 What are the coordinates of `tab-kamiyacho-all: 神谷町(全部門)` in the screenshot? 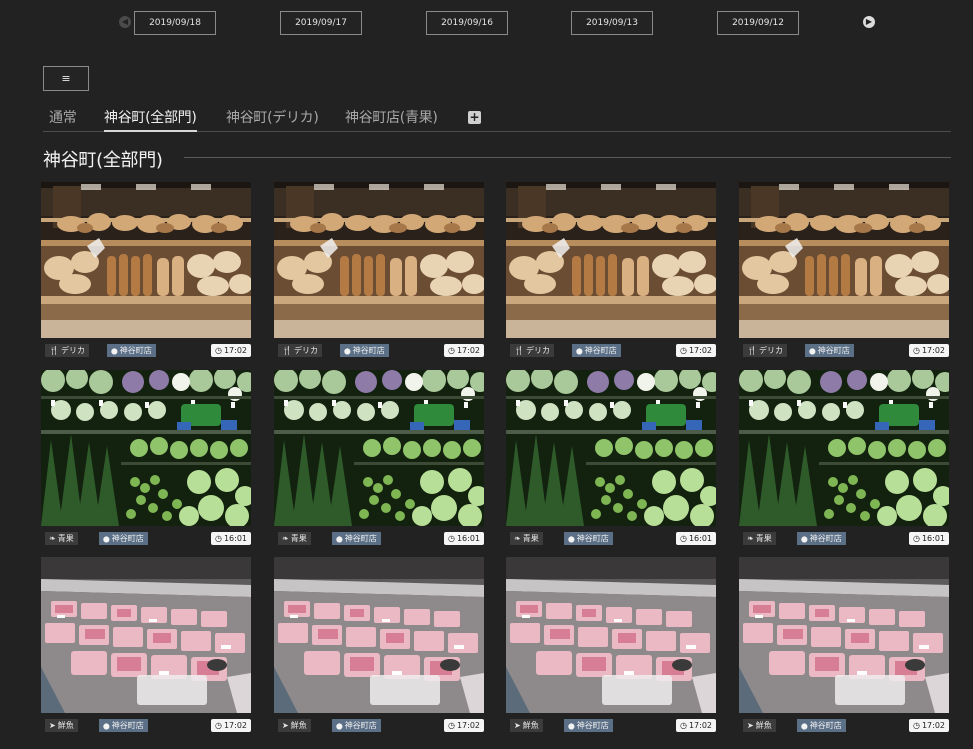 It's located at (150, 119).